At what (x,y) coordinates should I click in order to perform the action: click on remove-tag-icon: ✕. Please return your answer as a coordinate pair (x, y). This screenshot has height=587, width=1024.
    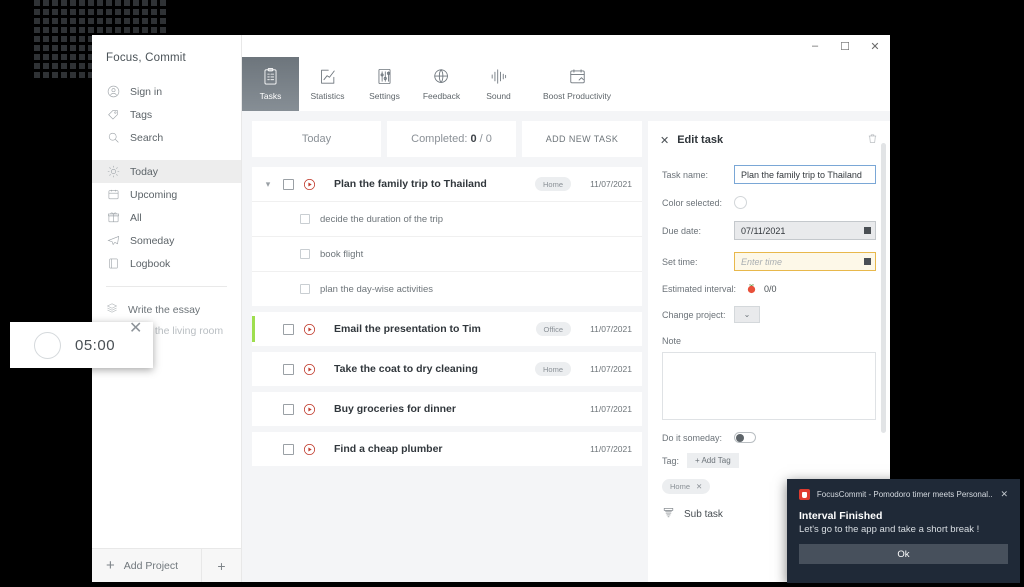
    Looking at the image, I should click on (699, 486).